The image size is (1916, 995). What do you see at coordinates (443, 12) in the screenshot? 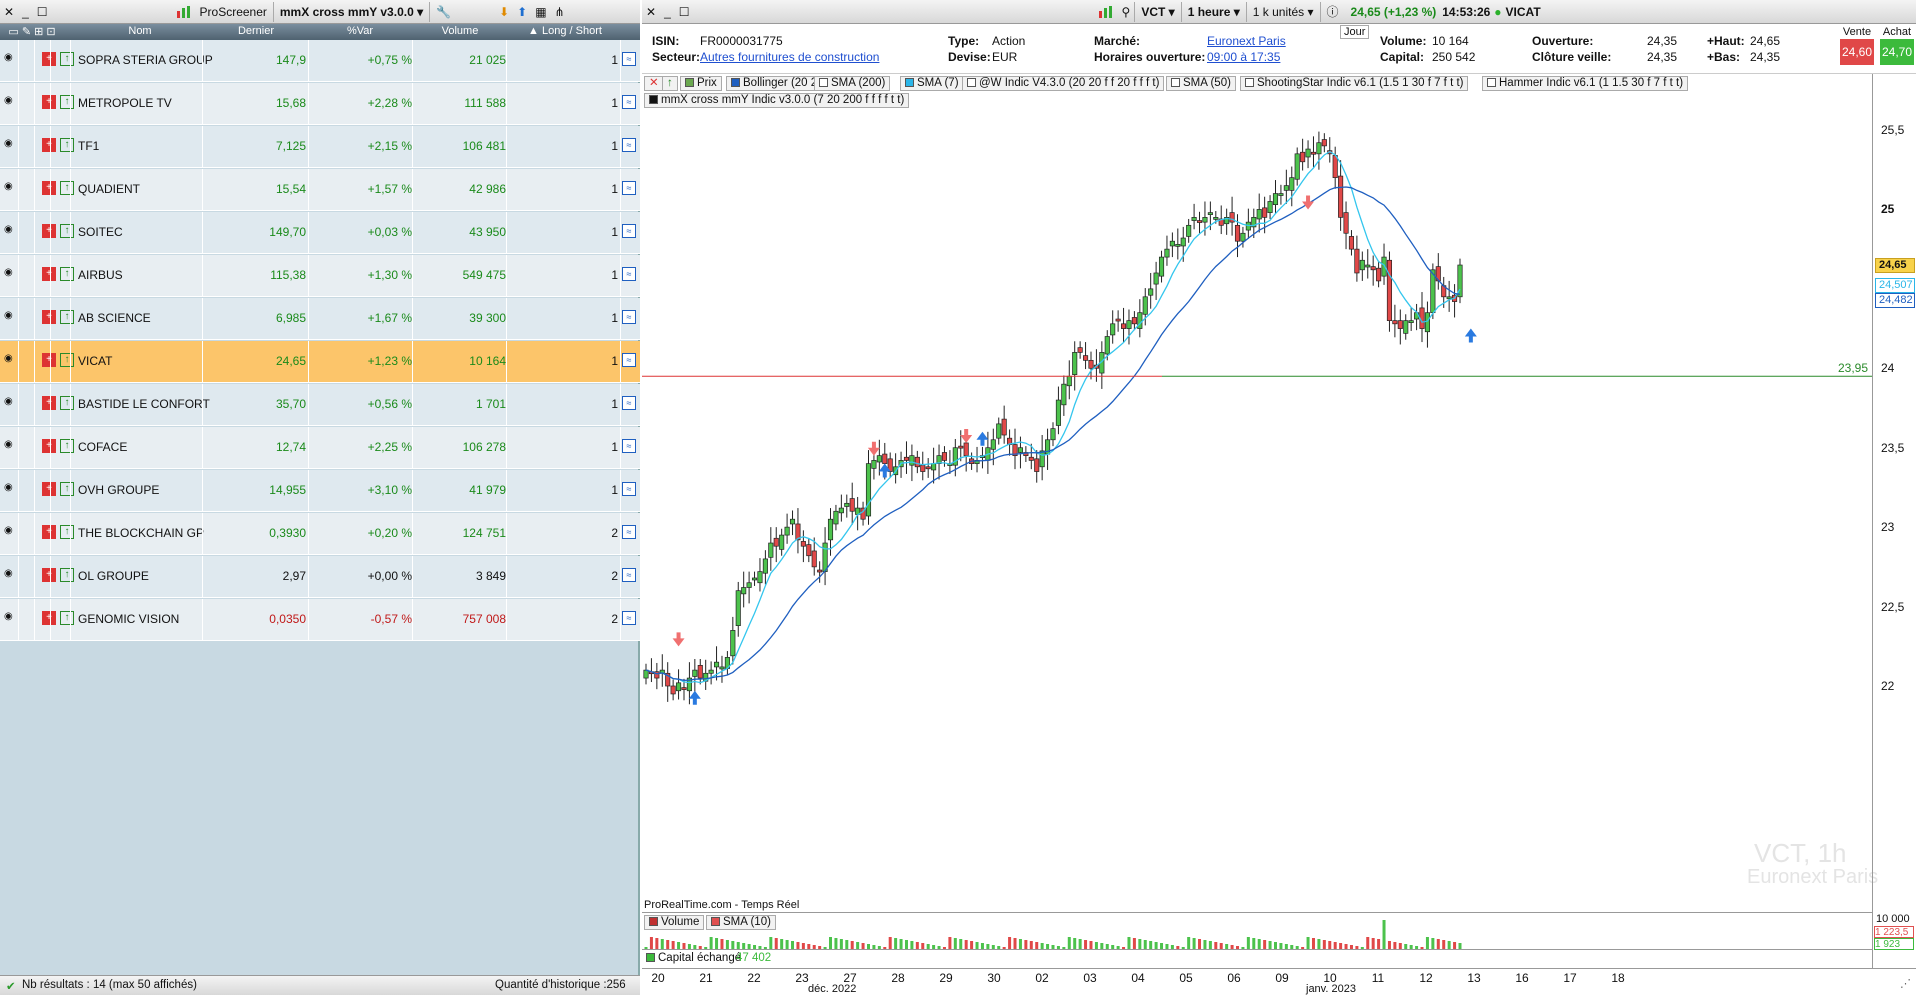
I see `wrench-icon: 🔧` at bounding box center [443, 12].